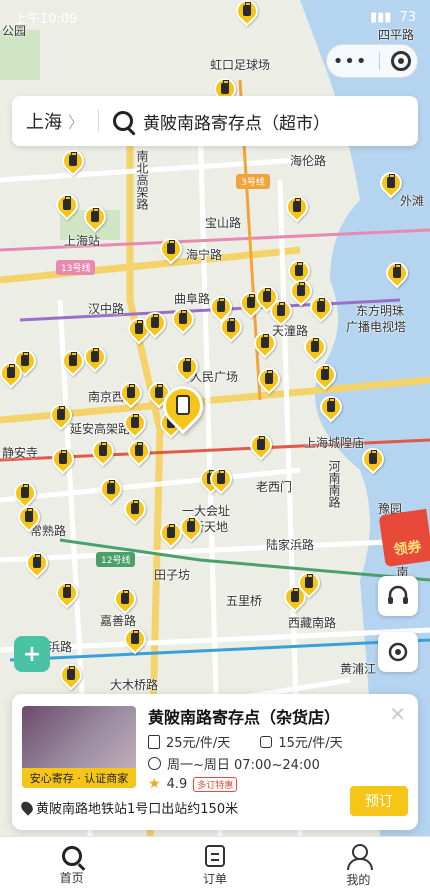 The width and height of the screenshot is (430, 894). I want to click on tab-orders: 订单, so click(214, 865).